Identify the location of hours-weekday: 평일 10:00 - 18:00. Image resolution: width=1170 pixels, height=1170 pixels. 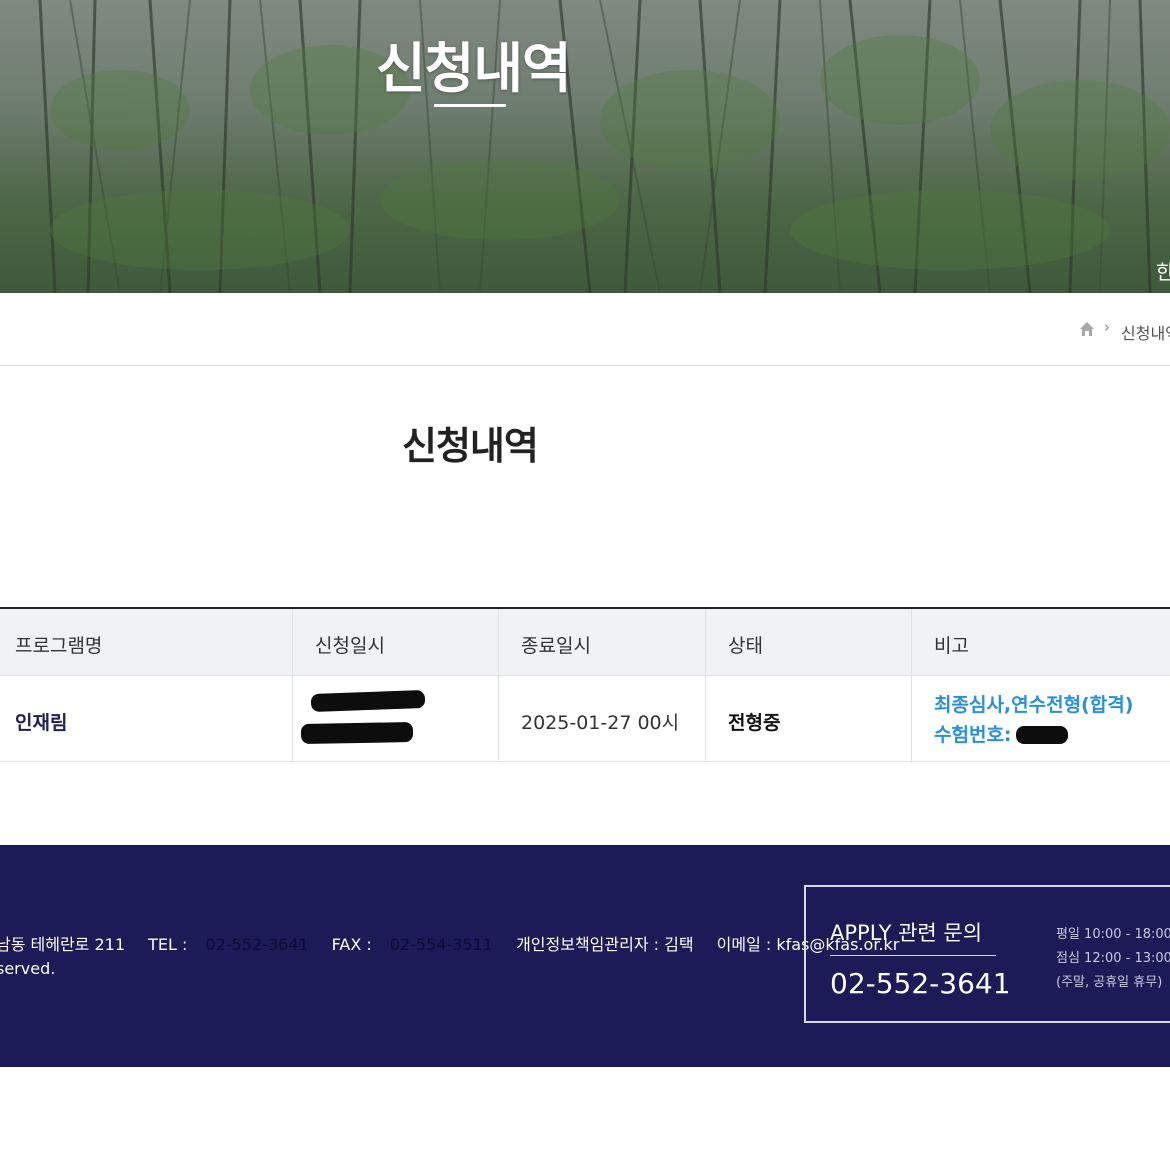
(1113, 934).